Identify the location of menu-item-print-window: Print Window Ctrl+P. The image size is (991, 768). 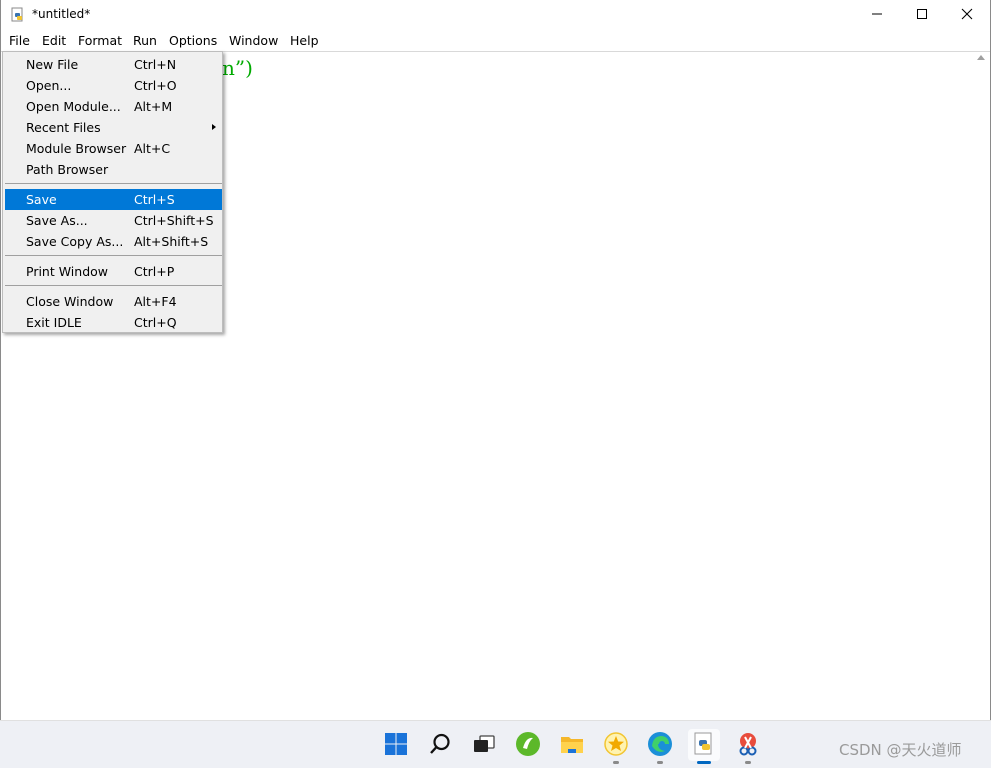
(113, 271).